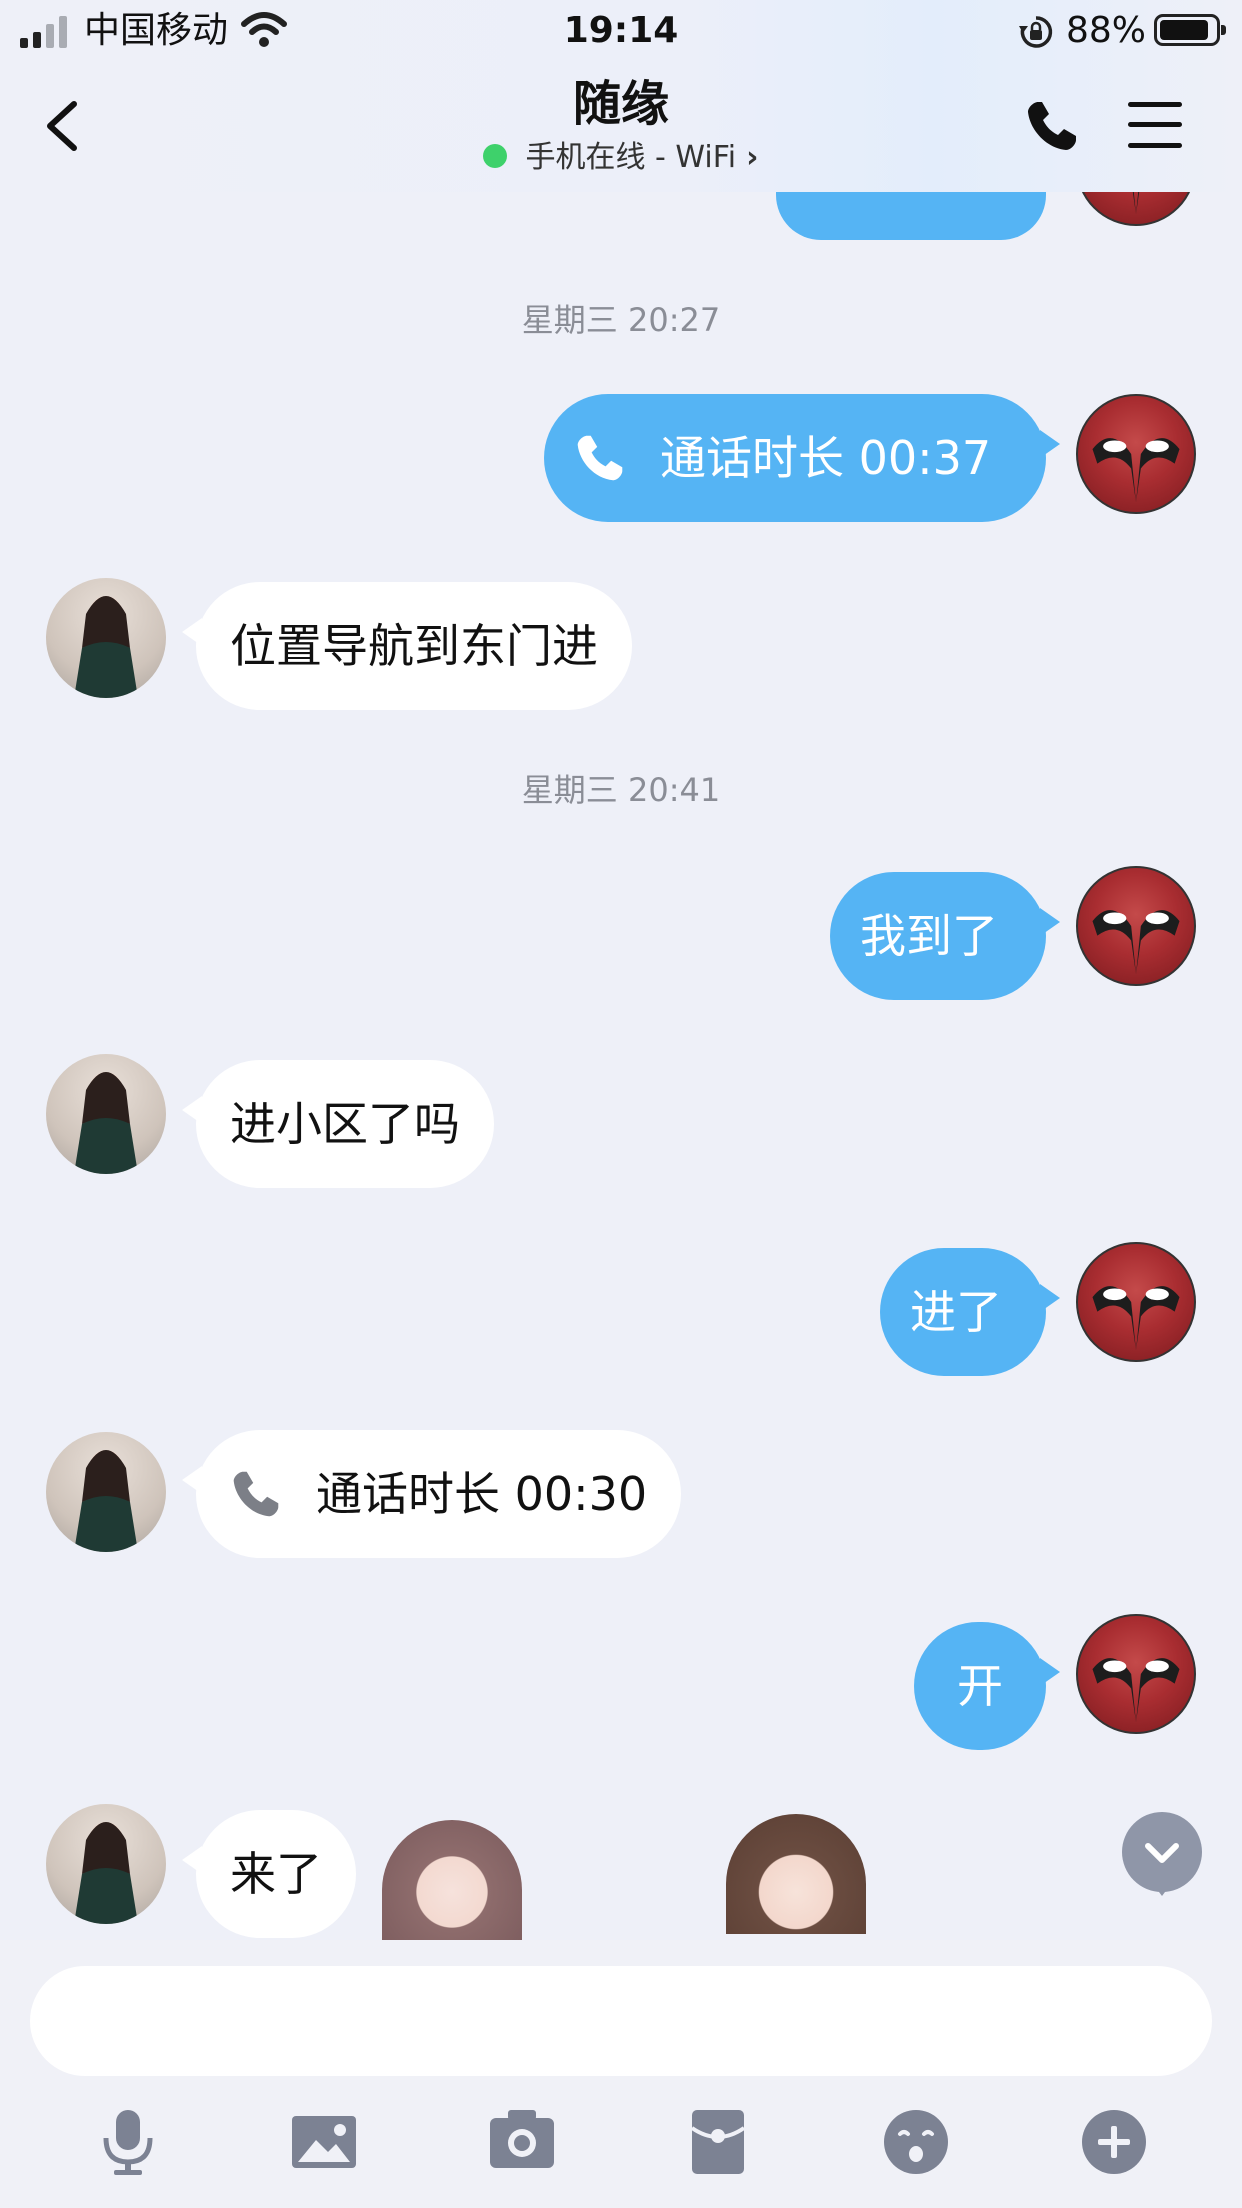  I want to click on red-packet-icon, so click(718, 2142).